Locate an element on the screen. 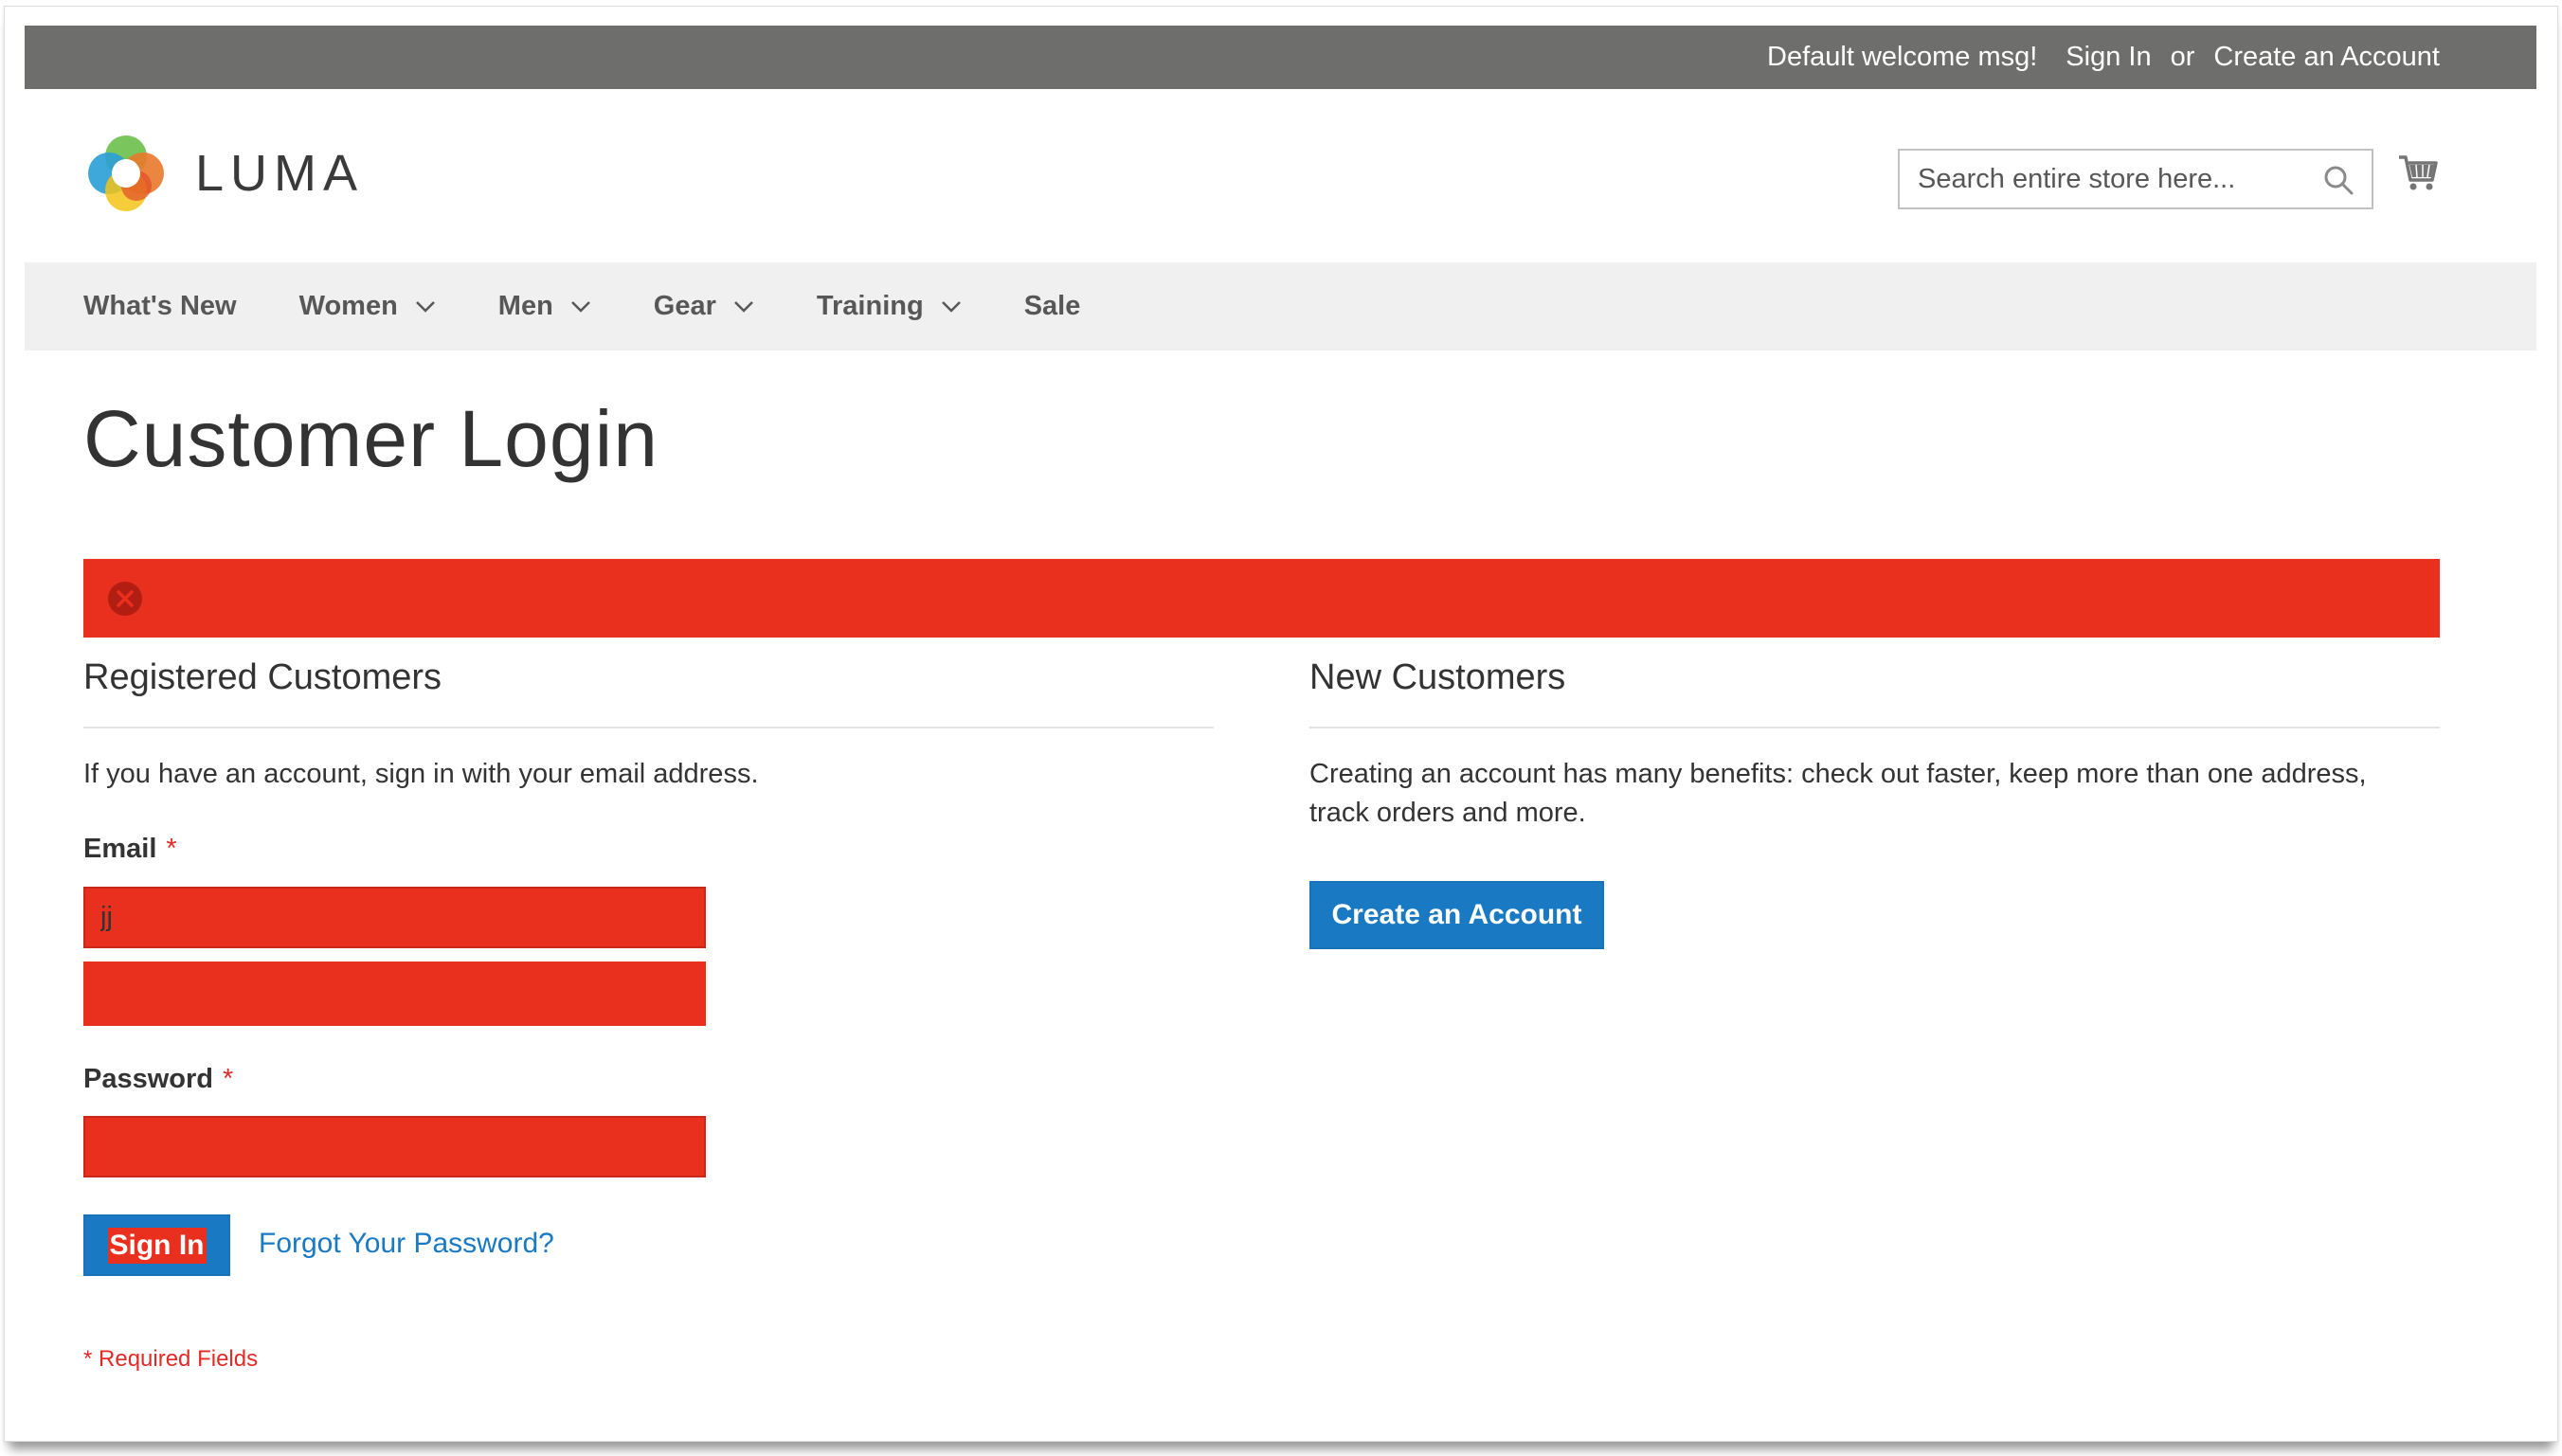 Image resolution: width=2562 pixels, height=1456 pixels. nav-item-training: Training is located at coordinates (889, 306).